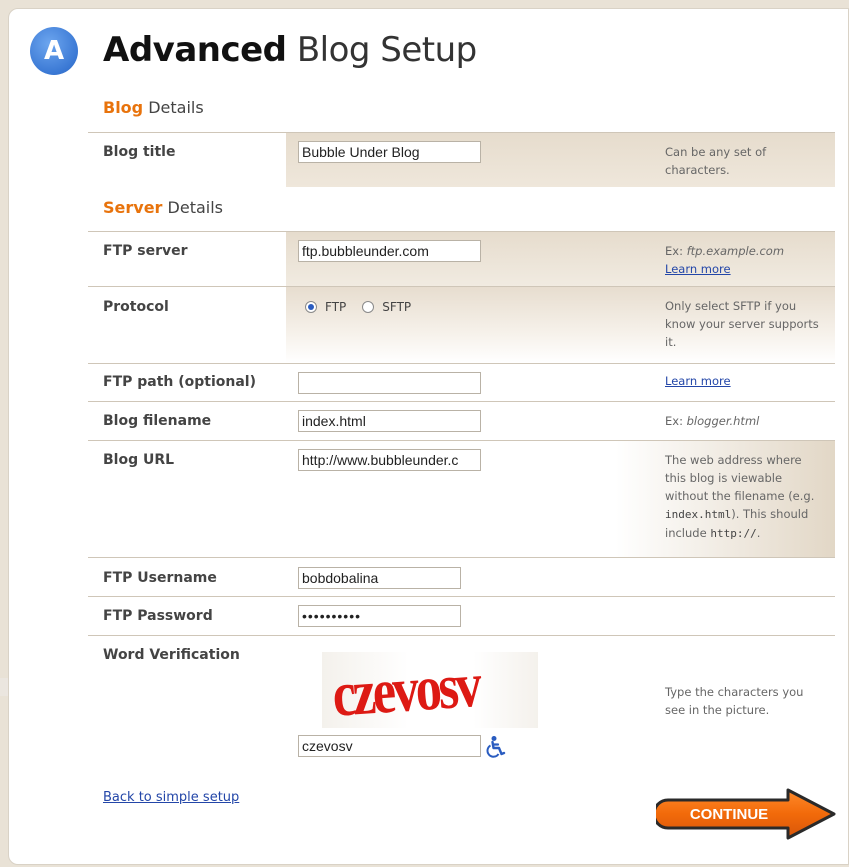 This screenshot has width=849, height=867. What do you see at coordinates (379, 578) in the screenshot?
I see `ftp-username-input` at bounding box center [379, 578].